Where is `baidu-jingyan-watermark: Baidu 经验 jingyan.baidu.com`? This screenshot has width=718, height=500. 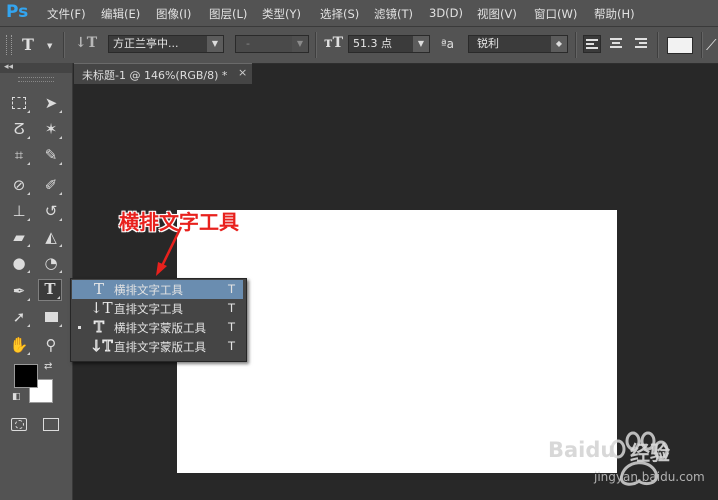 baidu-jingyan-watermark: Baidu 经验 jingyan.baidu.com is located at coordinates (630, 464).